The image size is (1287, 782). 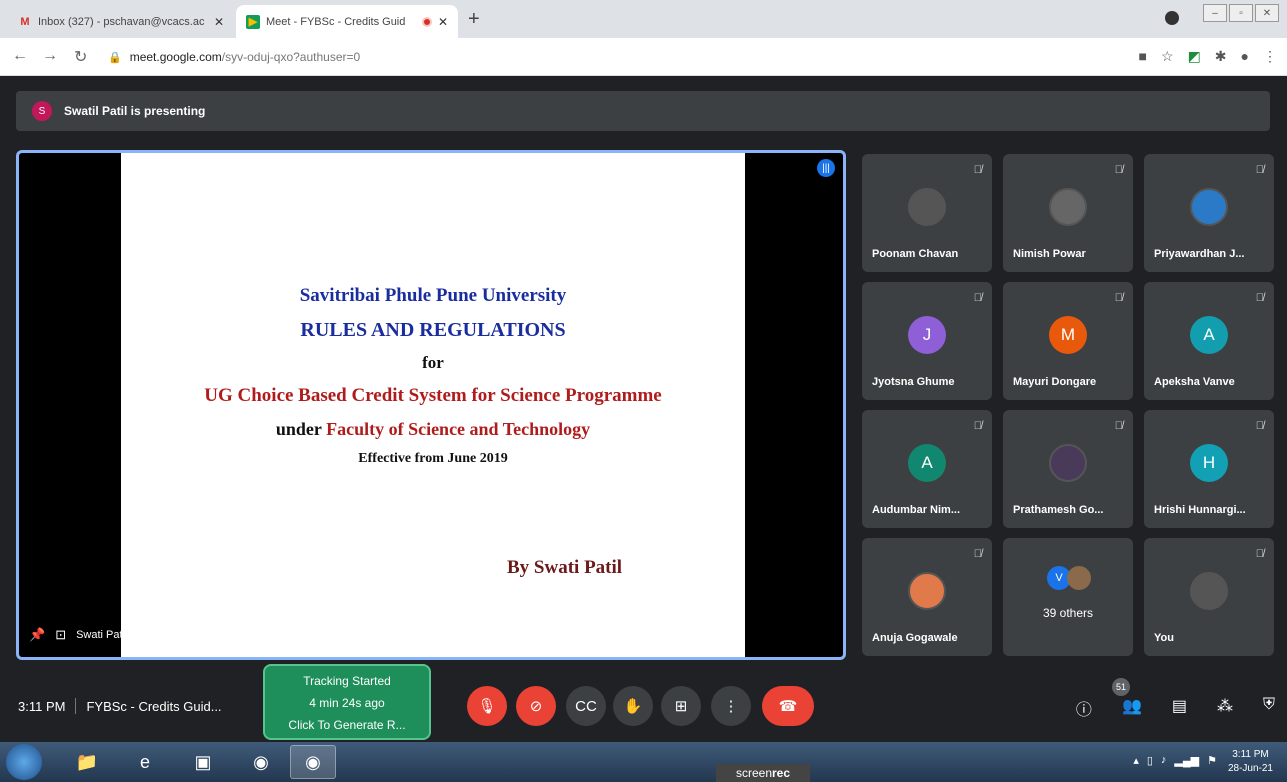 What do you see at coordinates (1186, 760) in the screenshot?
I see `network-icon: ▂▄▆` at bounding box center [1186, 760].